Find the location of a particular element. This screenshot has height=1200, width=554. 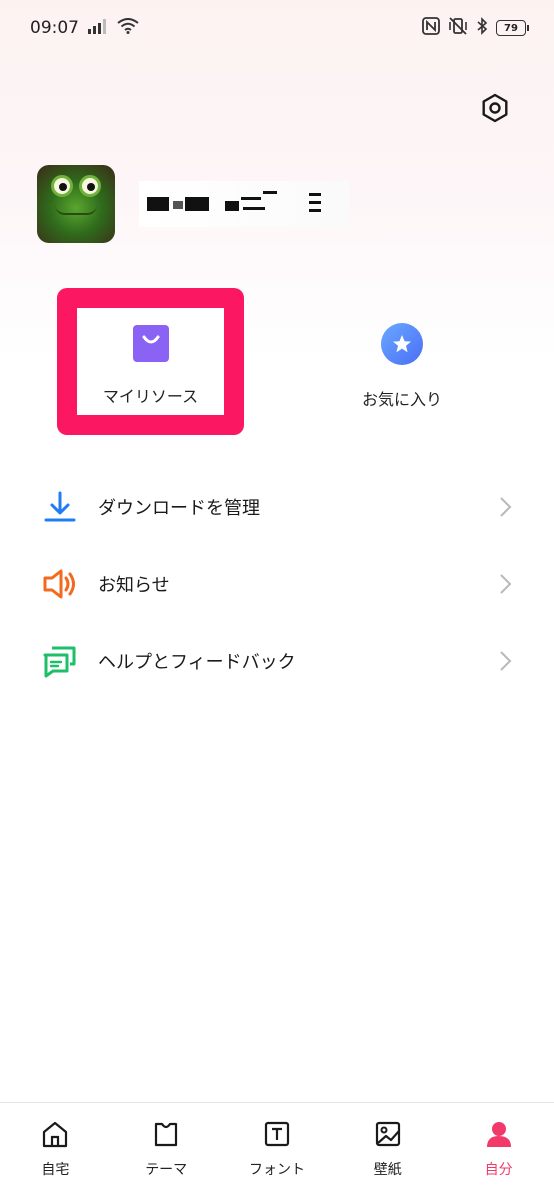

nav-themes: テーマ is located at coordinates (166, 1151).